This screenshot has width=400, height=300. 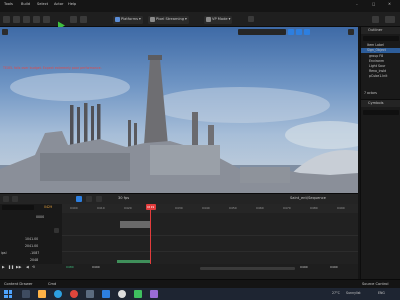 What do you see at coordinates (74, 208) in the screenshot?
I see `ruler-tick: 0400` at bounding box center [74, 208].